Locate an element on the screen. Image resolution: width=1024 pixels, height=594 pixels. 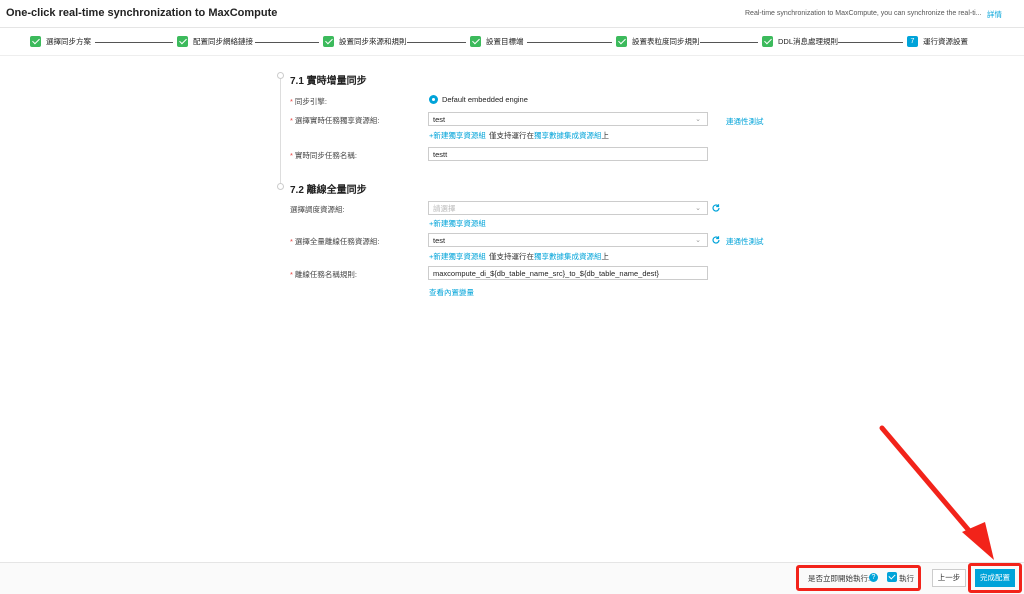
step-2: 配置同步網絡鏈接 is located at coordinates (215, 41).